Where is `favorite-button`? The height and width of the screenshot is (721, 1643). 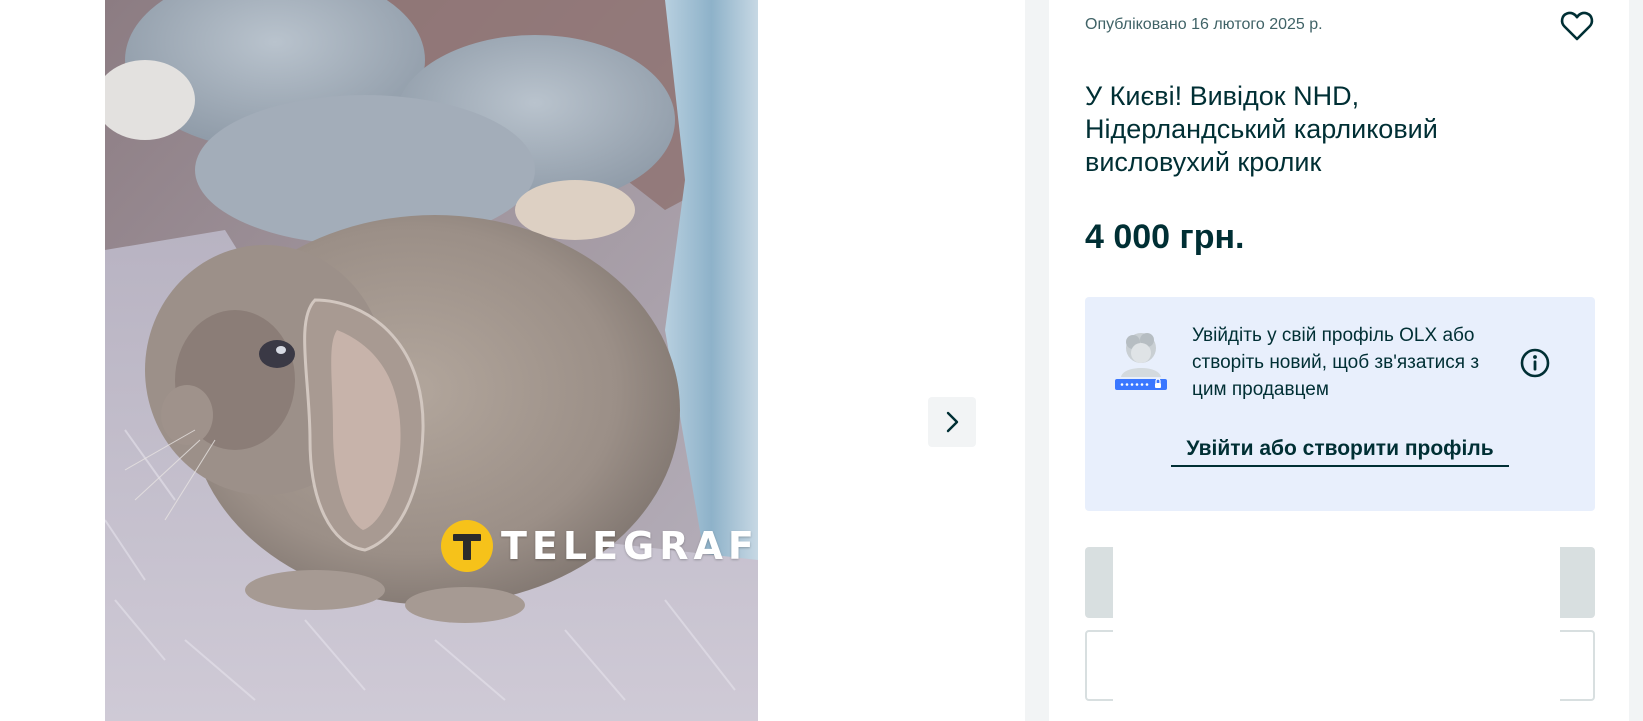 favorite-button is located at coordinates (1577, 26).